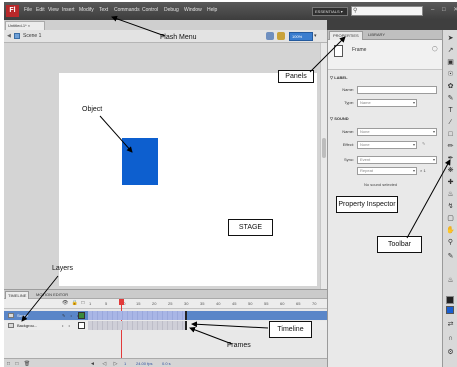 This screenshot has width=457, height=367. Describe the element at coordinates (250, 227) in the screenshot. I see `annotation-stage: STAGE` at that location.